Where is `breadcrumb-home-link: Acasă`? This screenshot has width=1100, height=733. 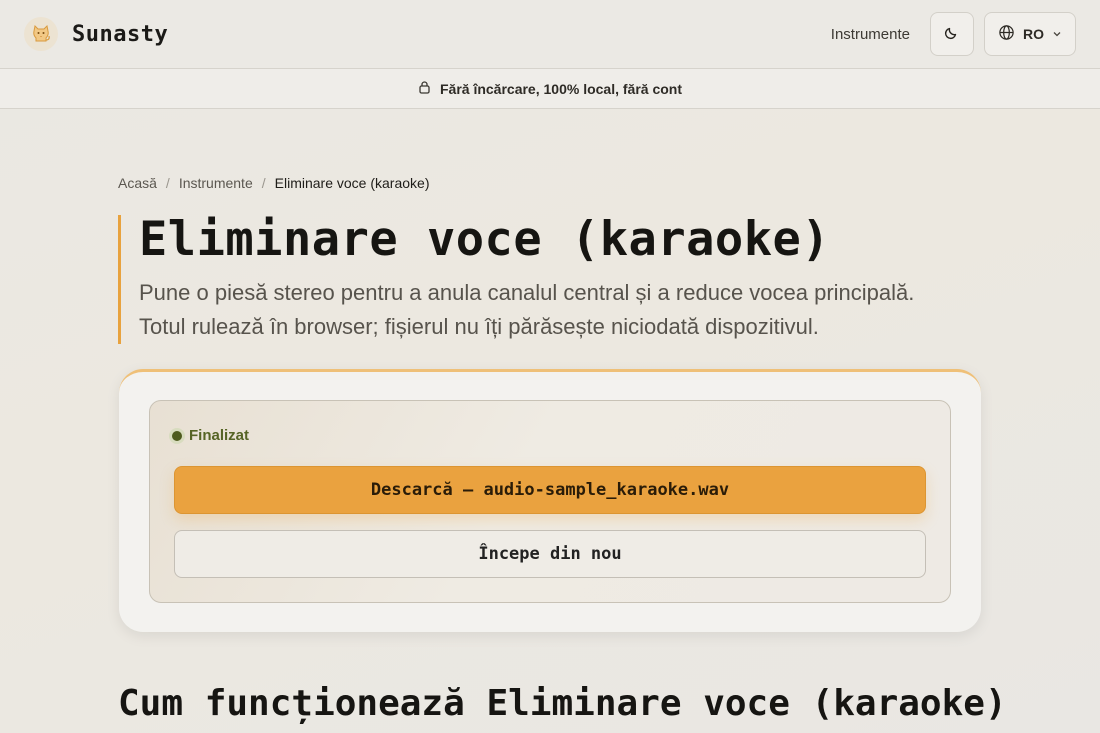
breadcrumb-home-link: Acasă is located at coordinates (137, 183).